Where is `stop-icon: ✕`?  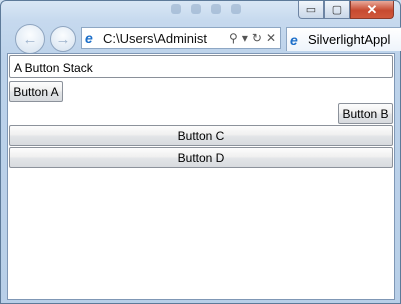
stop-icon: ✕ is located at coordinates (271, 38).